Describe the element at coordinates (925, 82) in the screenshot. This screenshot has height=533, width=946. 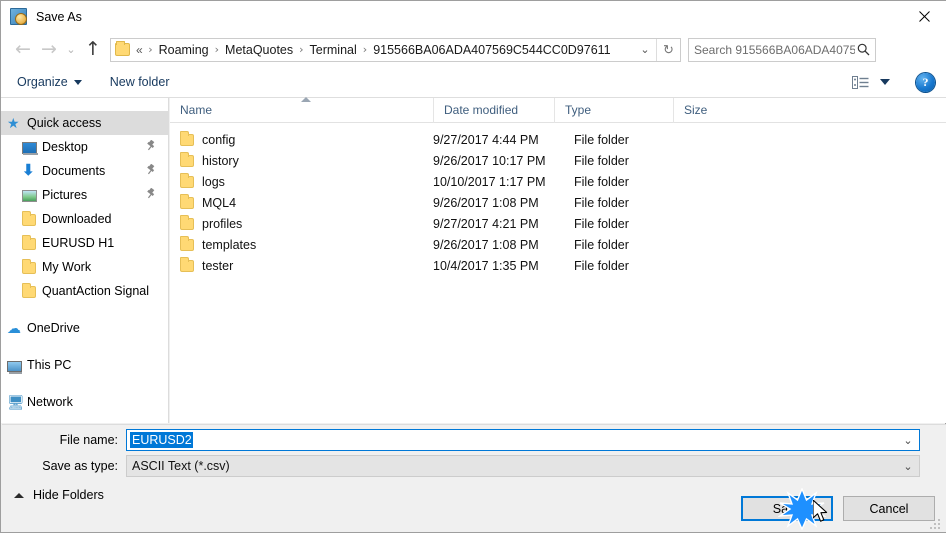
I see `help-icon: ?` at that location.